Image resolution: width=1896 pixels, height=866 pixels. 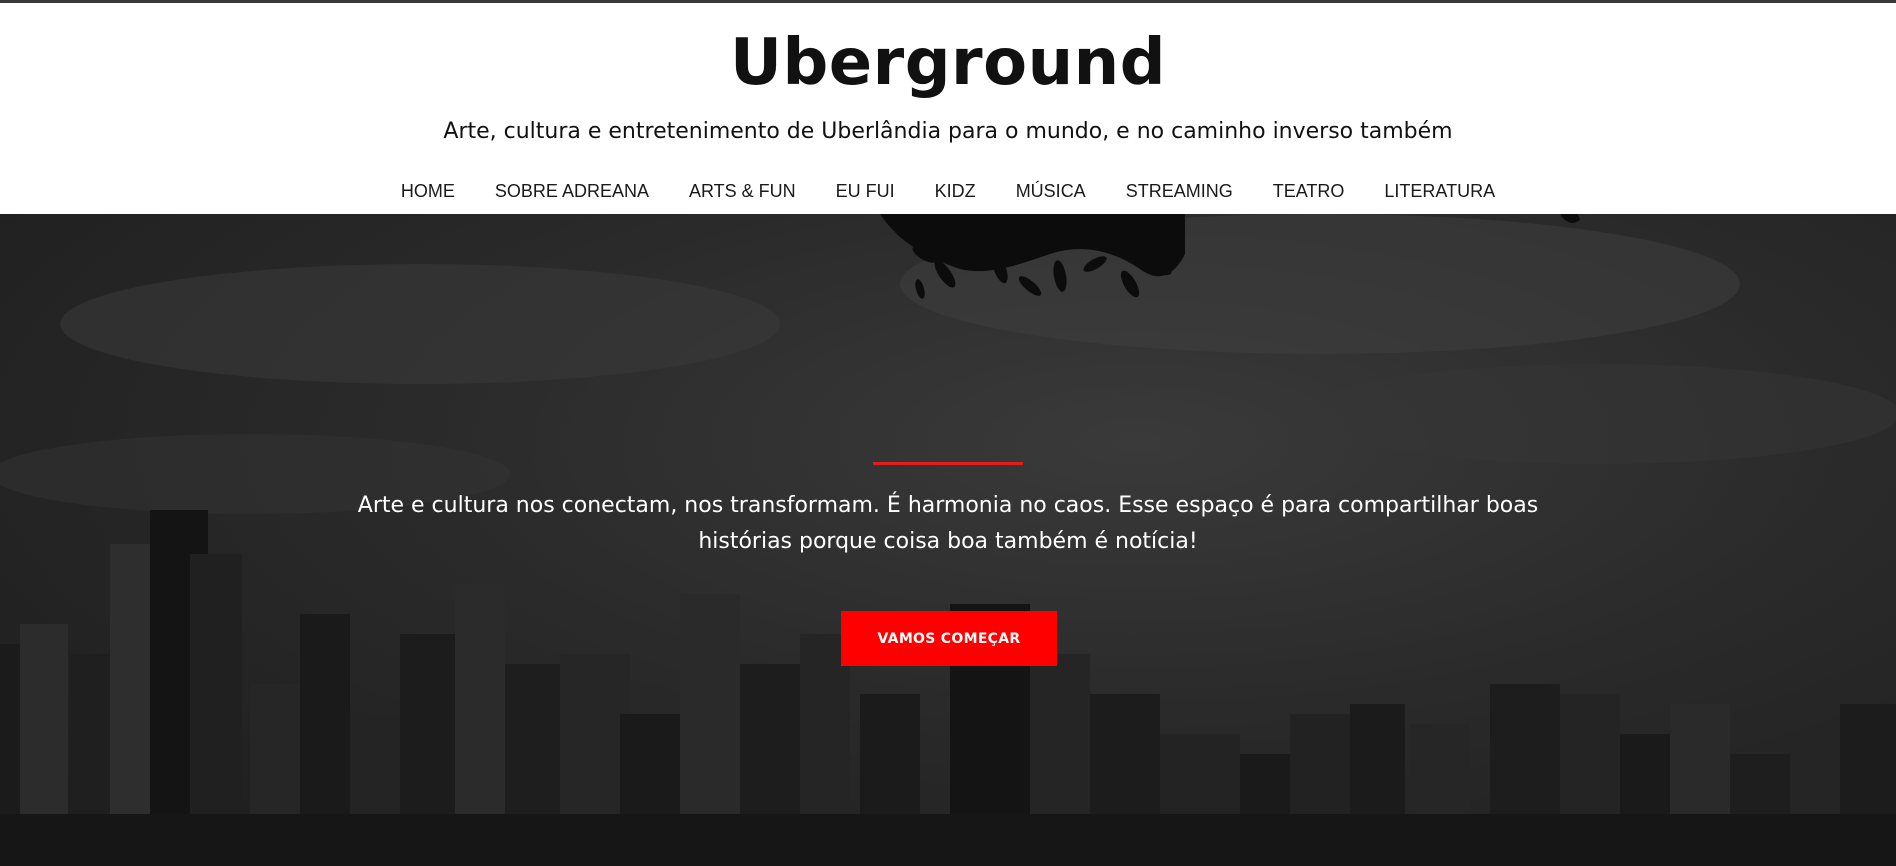 I want to click on nav-item-literatura: LITERATURA, so click(x=1439, y=191).